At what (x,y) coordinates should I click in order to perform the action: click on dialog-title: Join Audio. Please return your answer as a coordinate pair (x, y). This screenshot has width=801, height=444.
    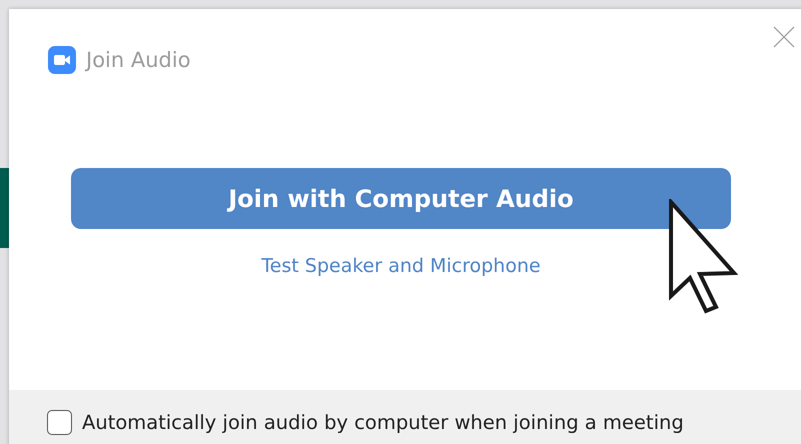
    Looking at the image, I should click on (138, 60).